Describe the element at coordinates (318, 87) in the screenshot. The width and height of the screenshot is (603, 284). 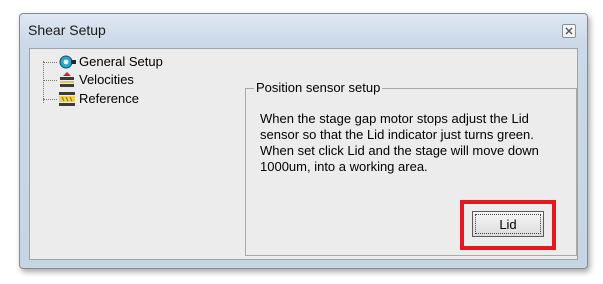
I see `groupbox-title: Position sensor setup` at that location.